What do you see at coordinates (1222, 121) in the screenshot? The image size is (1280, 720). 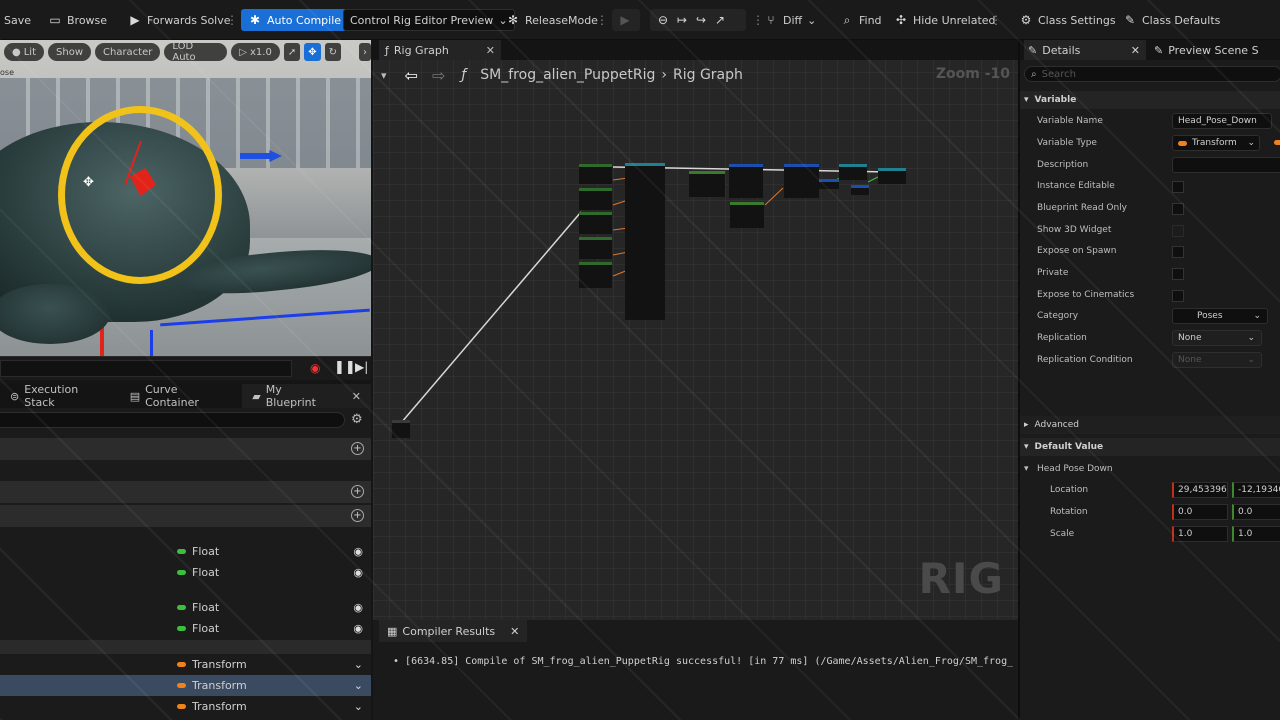 I see `variable-name-field: Head_Pose_Down` at bounding box center [1222, 121].